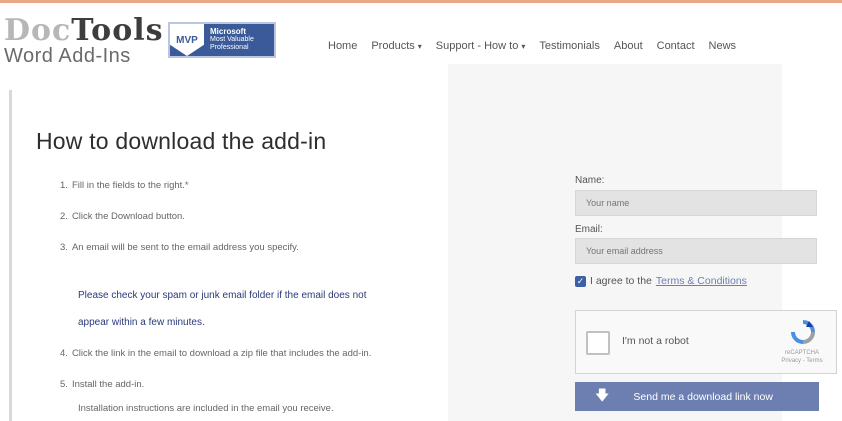  What do you see at coordinates (590, 180) in the screenshot?
I see `name-label: Name:` at bounding box center [590, 180].